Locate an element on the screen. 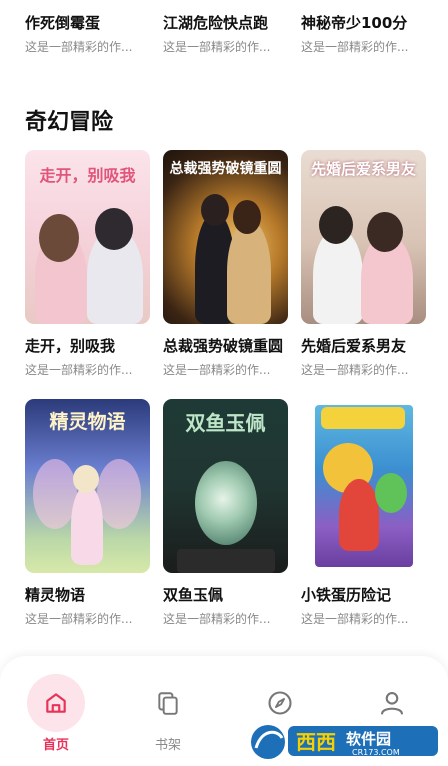  book-cover: 双鱼玉佩 is located at coordinates (225, 486).